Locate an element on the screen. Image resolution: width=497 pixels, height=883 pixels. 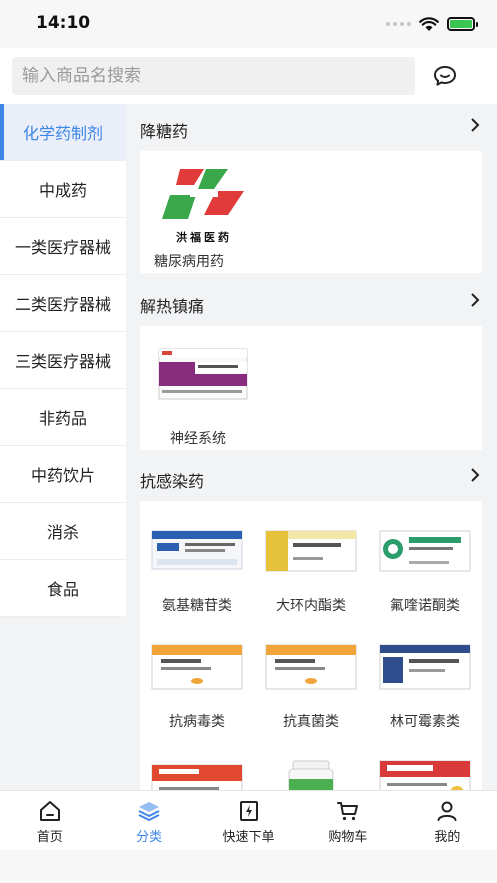
hongfu-logo-icon is located at coordinates (203, 194).